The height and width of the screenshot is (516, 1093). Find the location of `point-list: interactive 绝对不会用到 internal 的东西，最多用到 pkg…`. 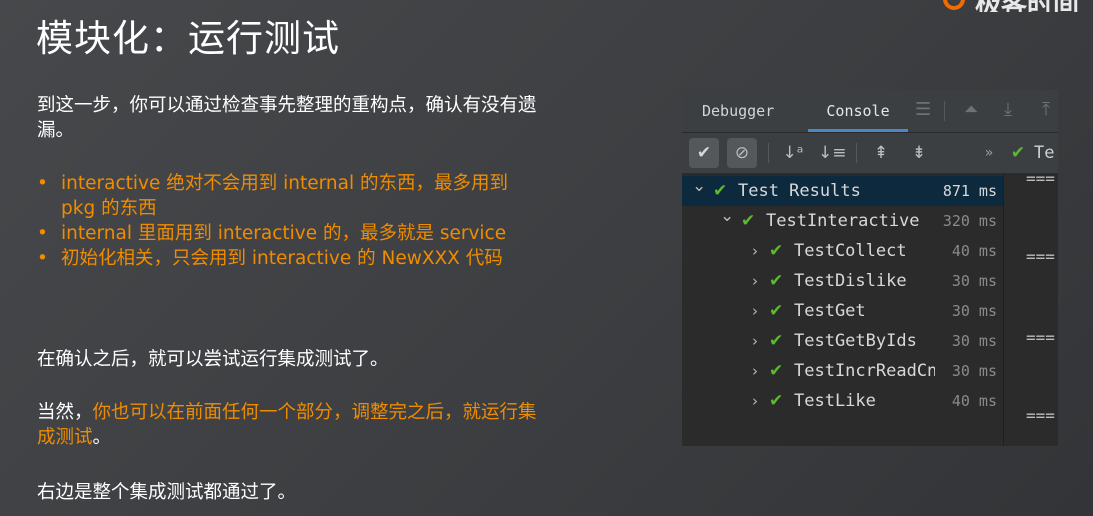

point-list: interactive 绝对不会用到 internal 的东西，最多用到 pkg… is located at coordinates (287, 221).